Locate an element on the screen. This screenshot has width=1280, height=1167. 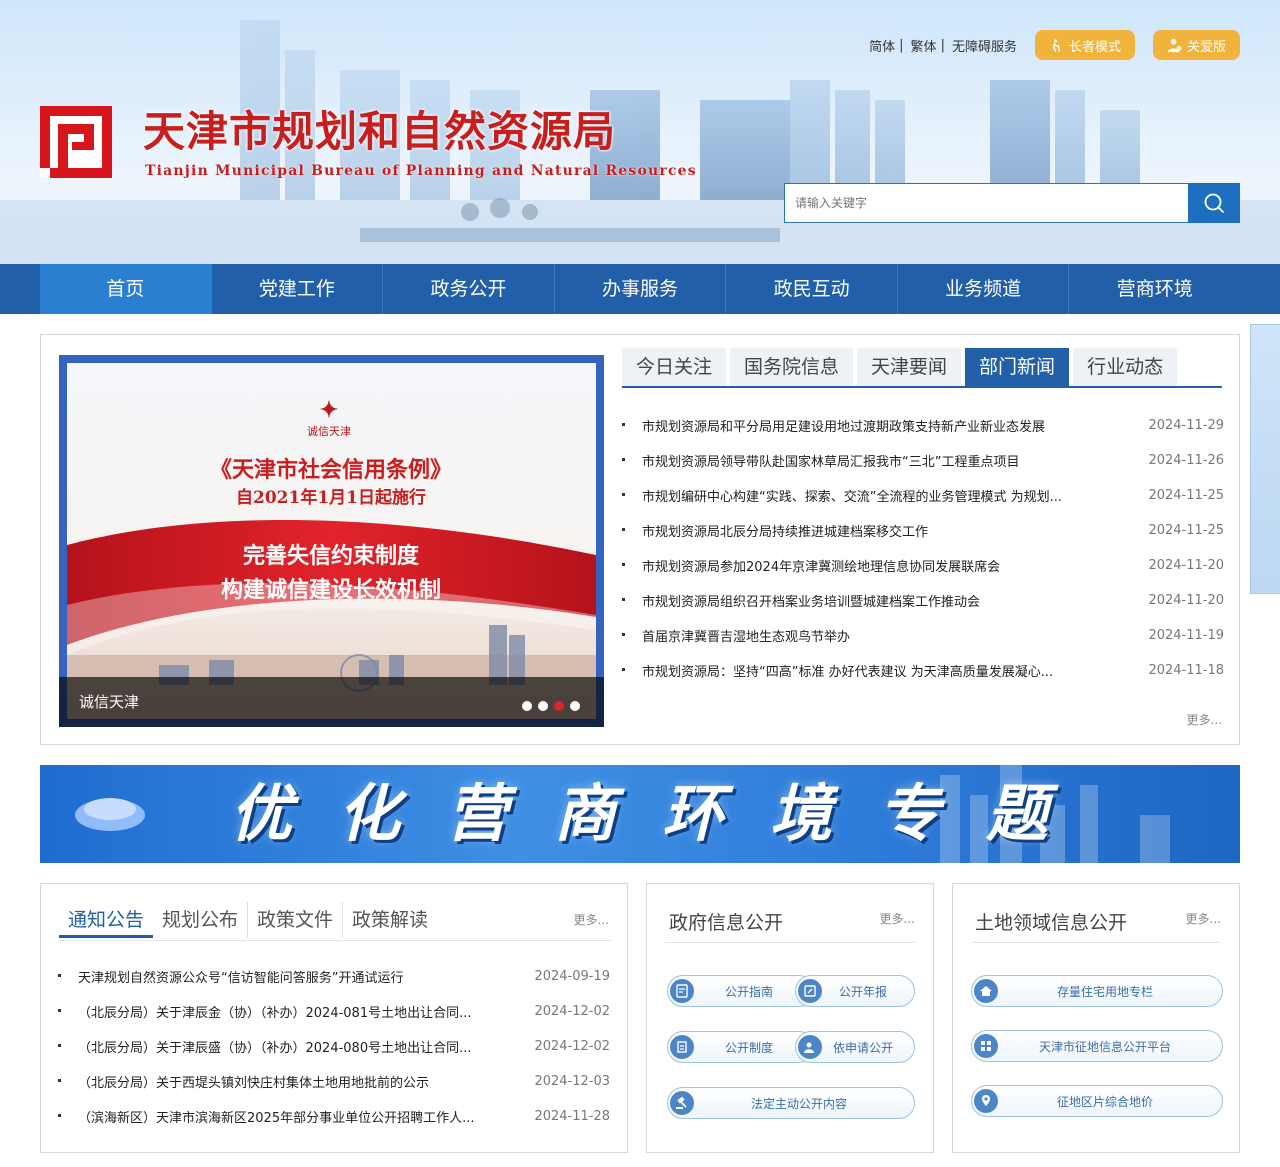
disclosure-system-button: 公开制度 is located at coordinates (741, 1047).